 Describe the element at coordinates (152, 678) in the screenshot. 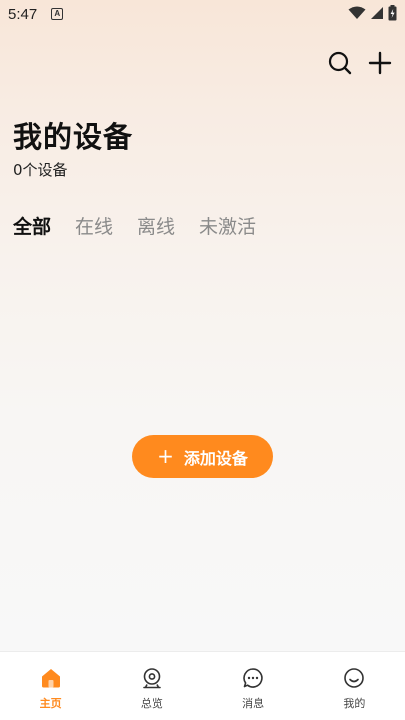

I see `overview-icon` at that location.